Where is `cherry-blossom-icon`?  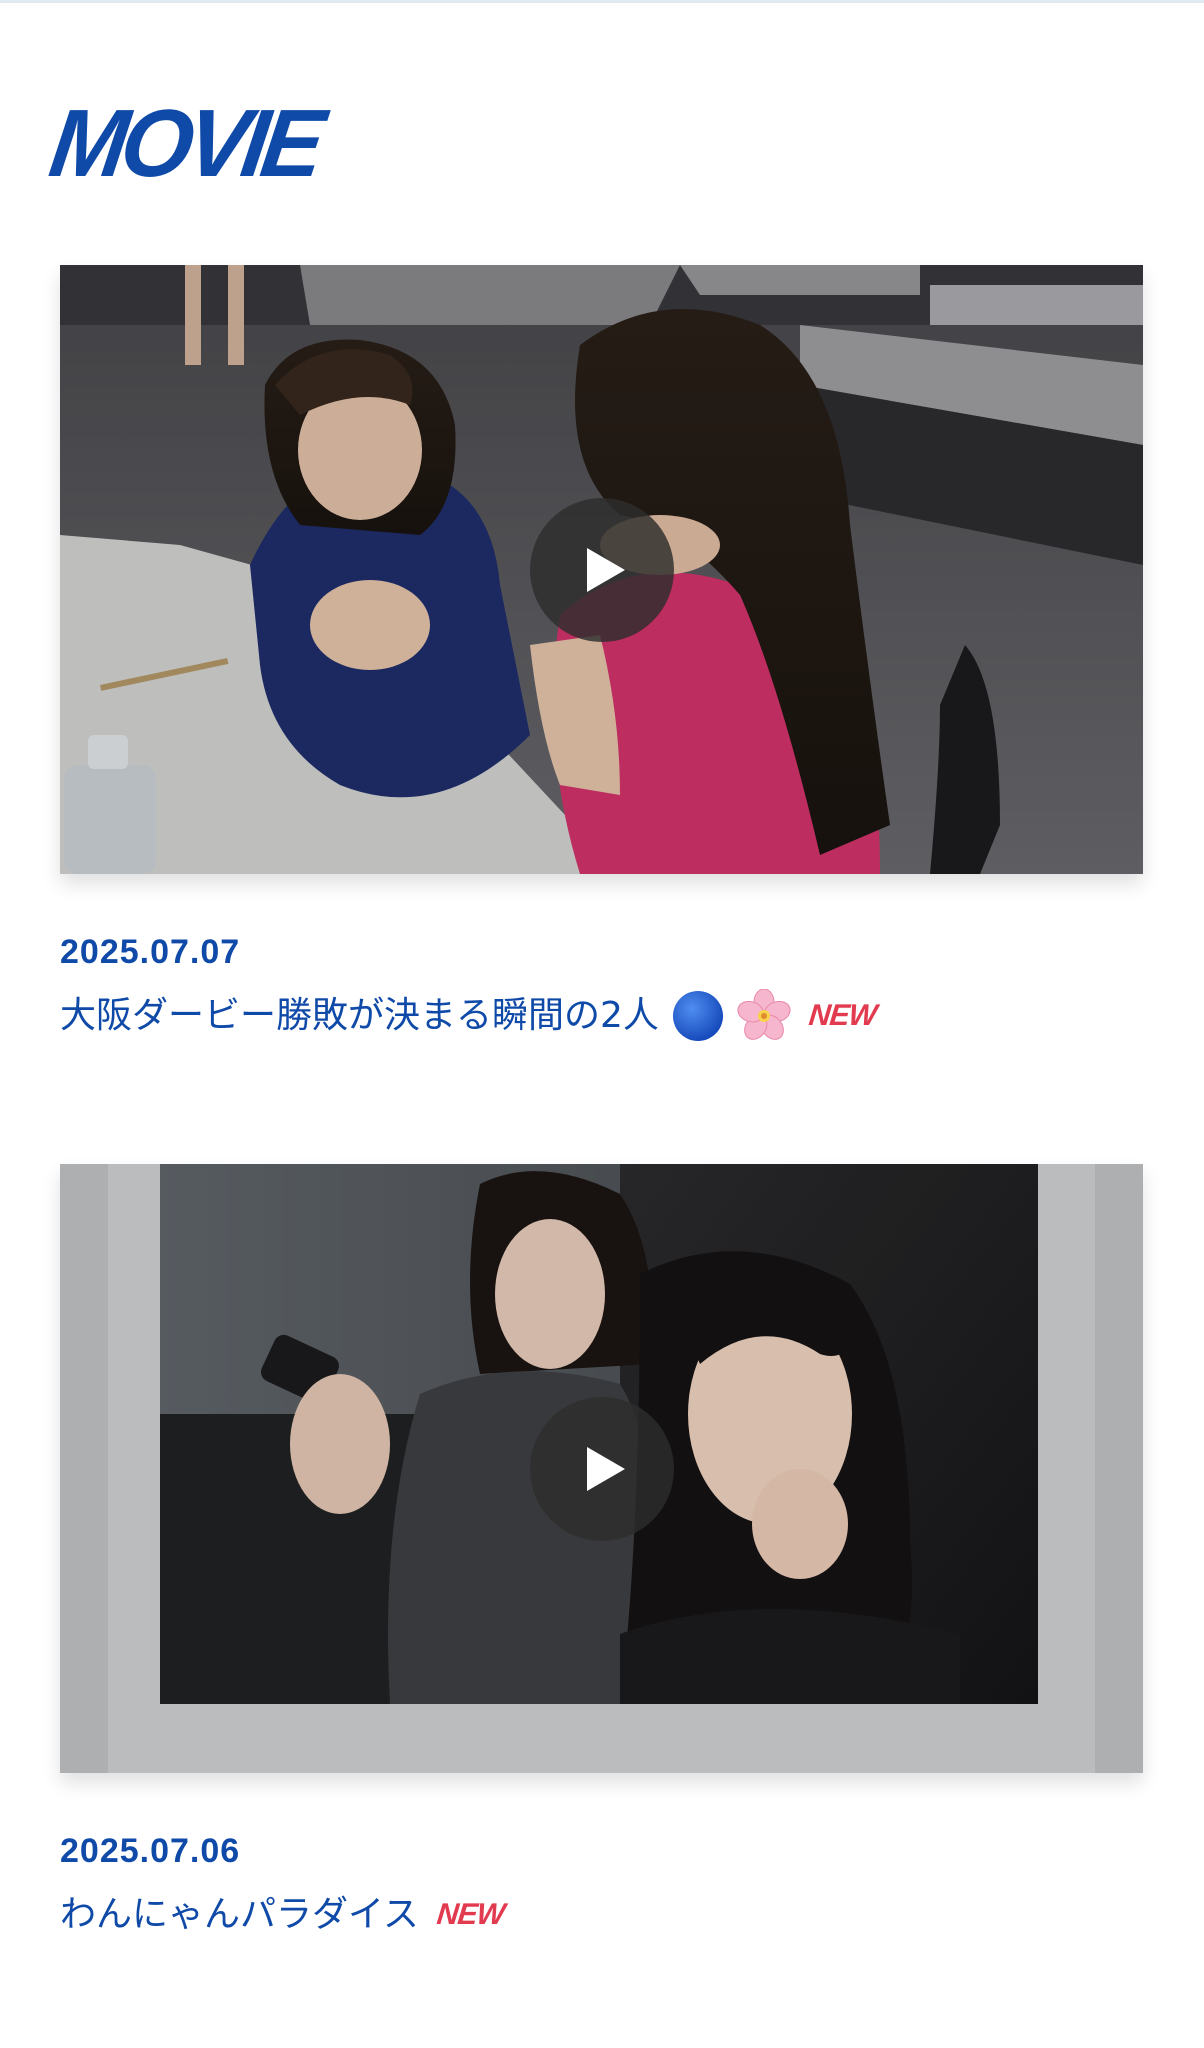
cherry-blossom-icon is located at coordinates (764, 1014).